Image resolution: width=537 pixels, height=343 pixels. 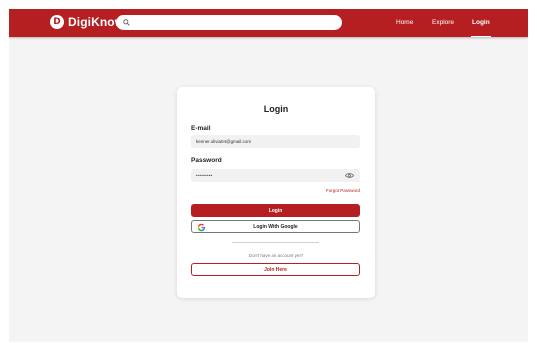 I want to click on join-here-button: Join Here, so click(x=275, y=269).